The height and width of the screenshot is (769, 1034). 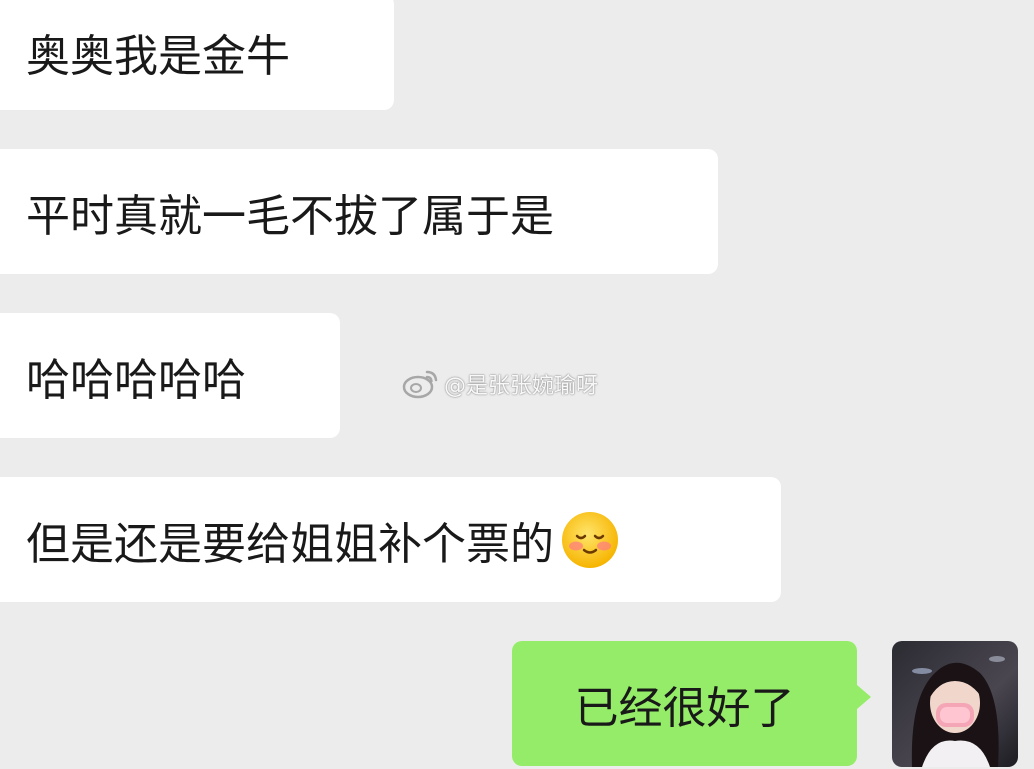 What do you see at coordinates (590, 540) in the screenshot?
I see `smiling-face-with-blush-emoji` at bounding box center [590, 540].